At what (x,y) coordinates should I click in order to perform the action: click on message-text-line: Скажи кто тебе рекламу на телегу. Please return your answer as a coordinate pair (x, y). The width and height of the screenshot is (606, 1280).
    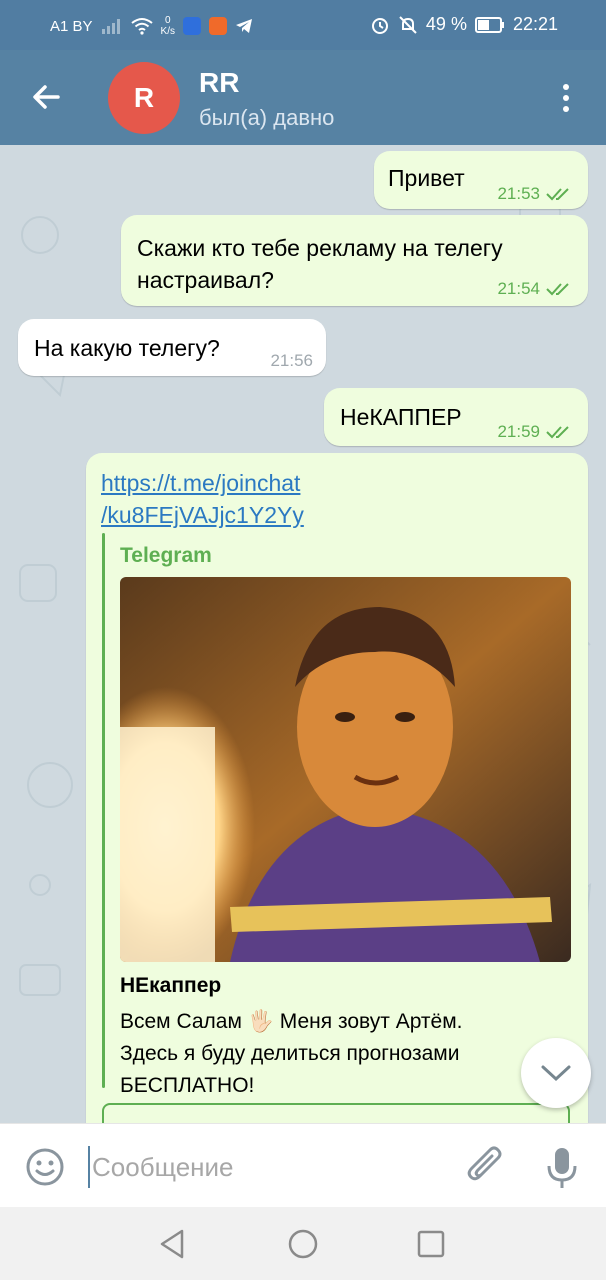
    Looking at the image, I should click on (320, 248).